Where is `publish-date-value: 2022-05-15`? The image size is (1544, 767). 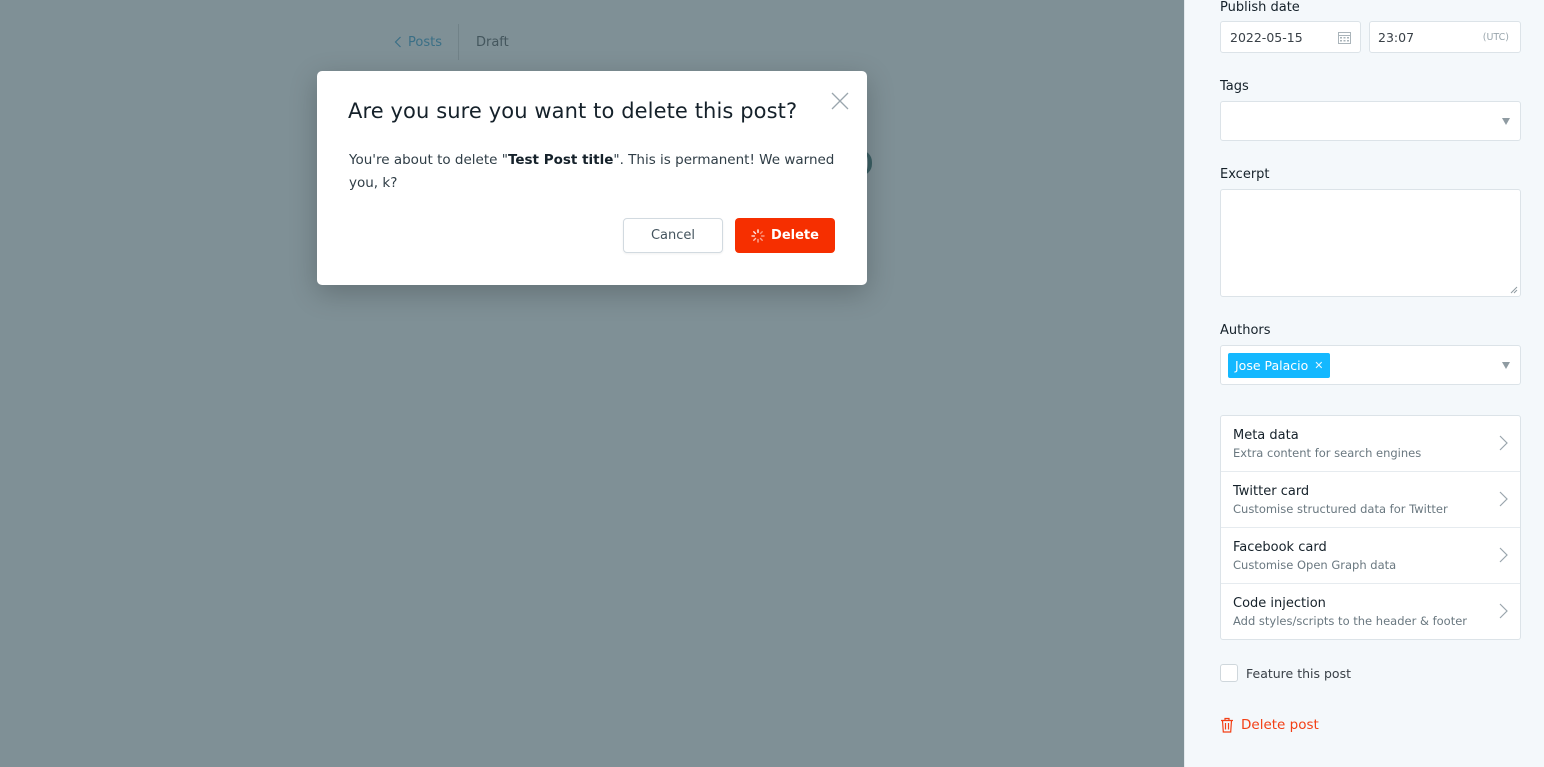
publish-date-value: 2022-05-15 is located at coordinates (1266, 37).